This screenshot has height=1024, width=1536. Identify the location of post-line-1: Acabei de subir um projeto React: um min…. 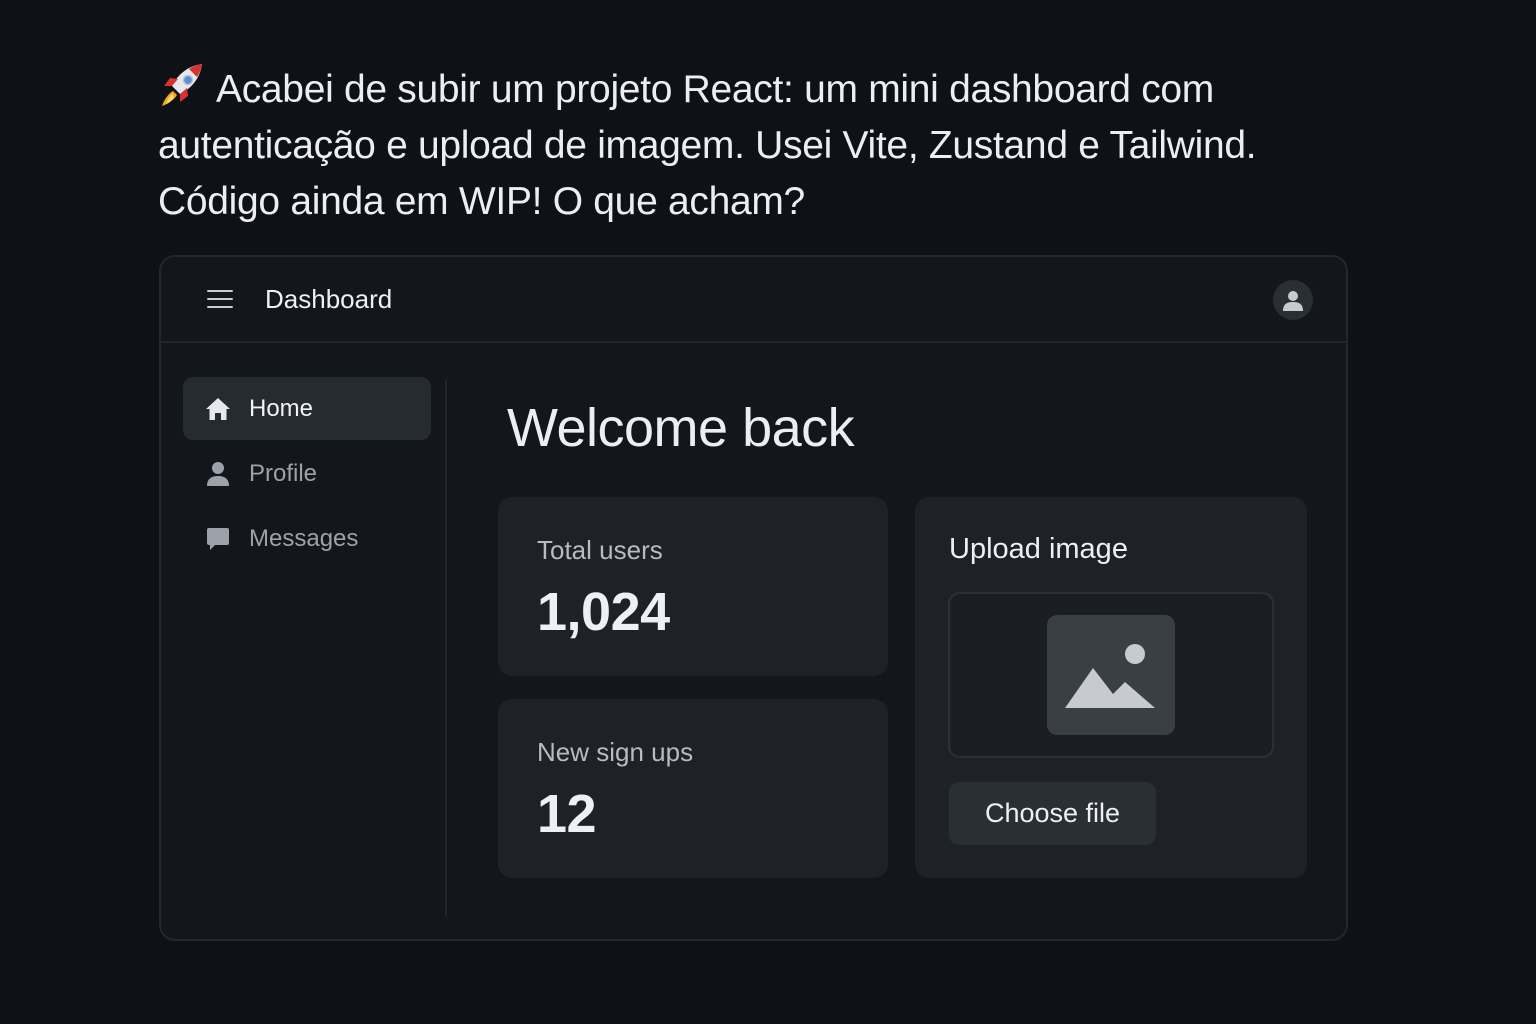
(758, 89).